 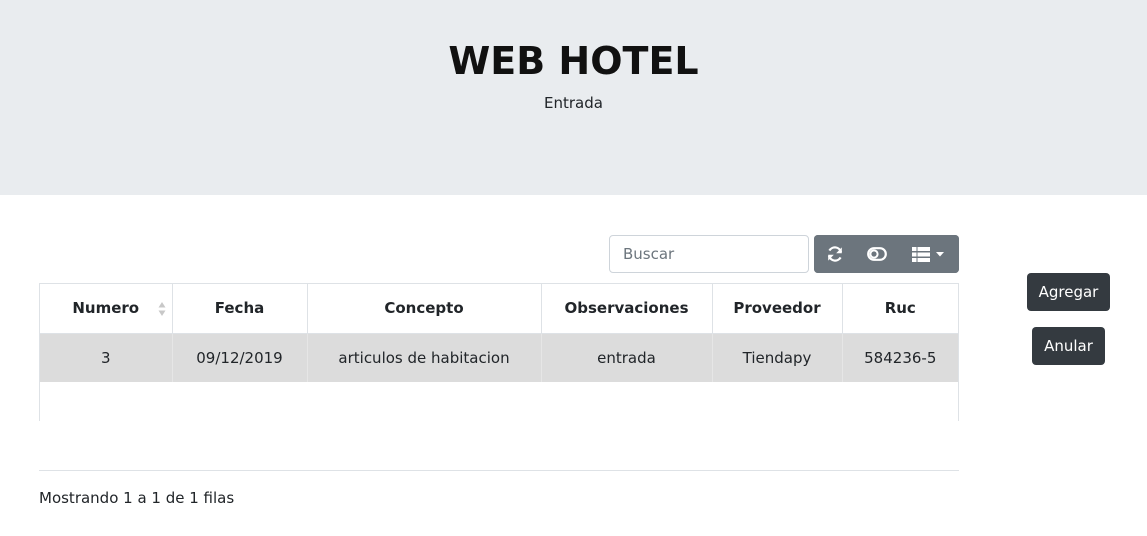 I want to click on cell-observaciones: entrada, so click(x=627, y=357).